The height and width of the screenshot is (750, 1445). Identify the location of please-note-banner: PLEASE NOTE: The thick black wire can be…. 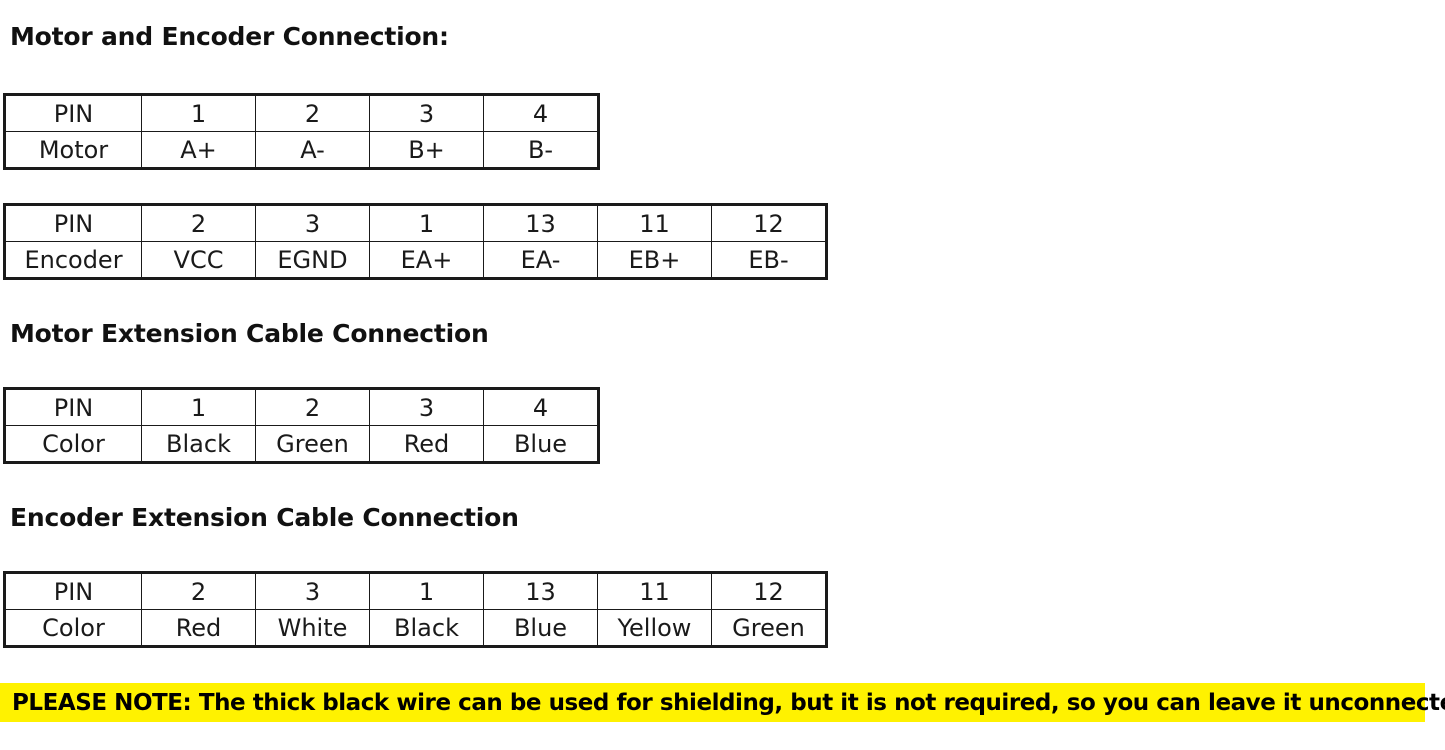
(722, 702).